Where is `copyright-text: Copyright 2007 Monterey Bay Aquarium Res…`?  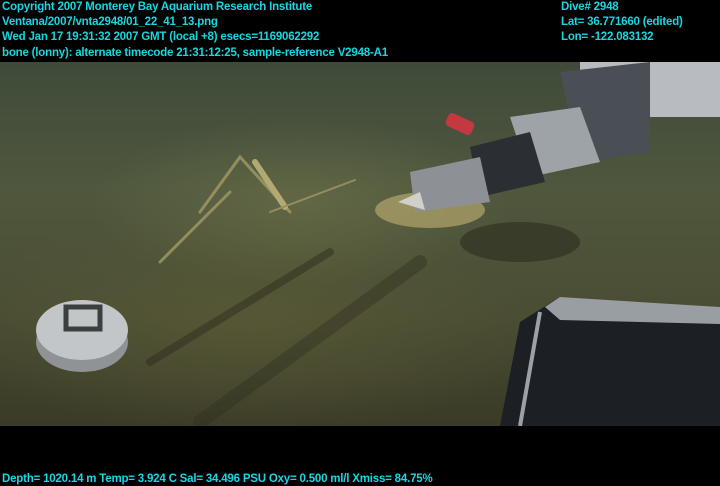 copyright-text: Copyright 2007 Monterey Bay Aquarium Res… is located at coordinates (157, 7).